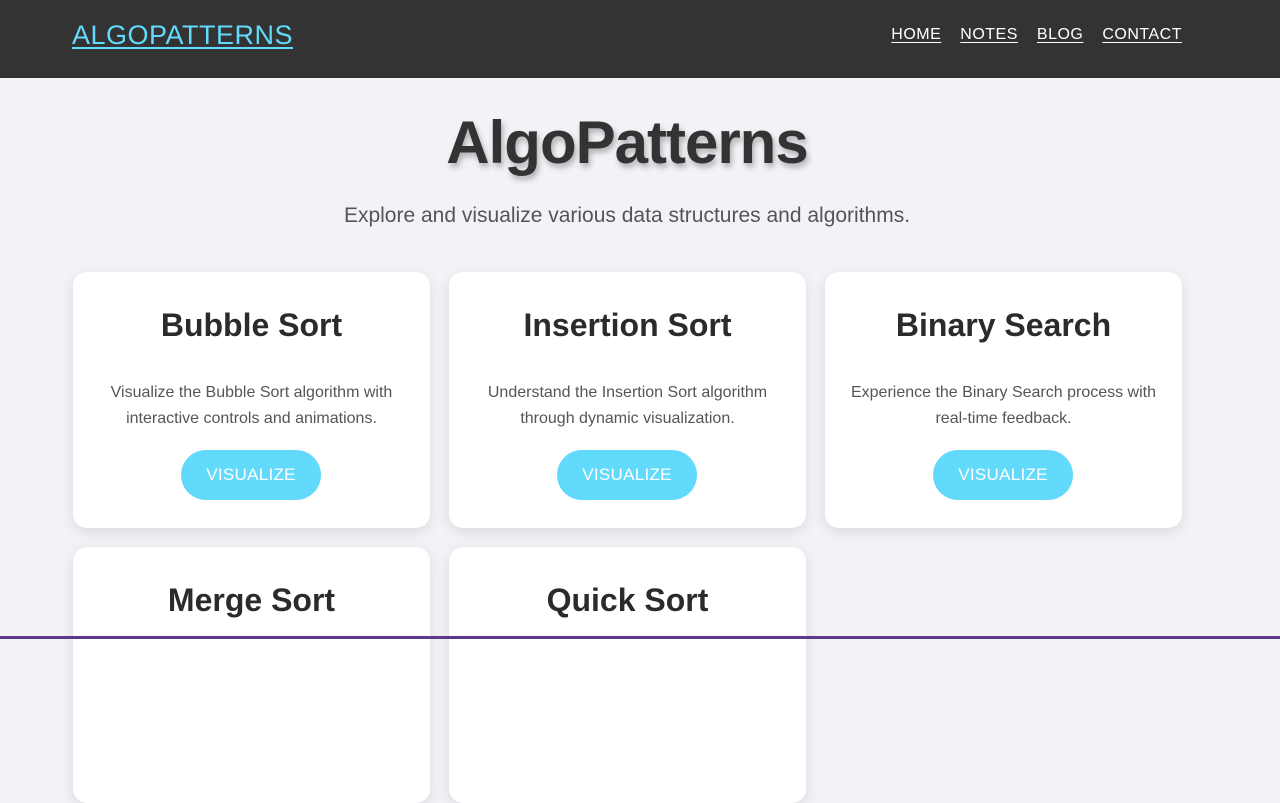 This screenshot has height=803, width=1280. What do you see at coordinates (251, 475) in the screenshot?
I see `visualize-bubble-sort-button: VISUALIZE` at bounding box center [251, 475].